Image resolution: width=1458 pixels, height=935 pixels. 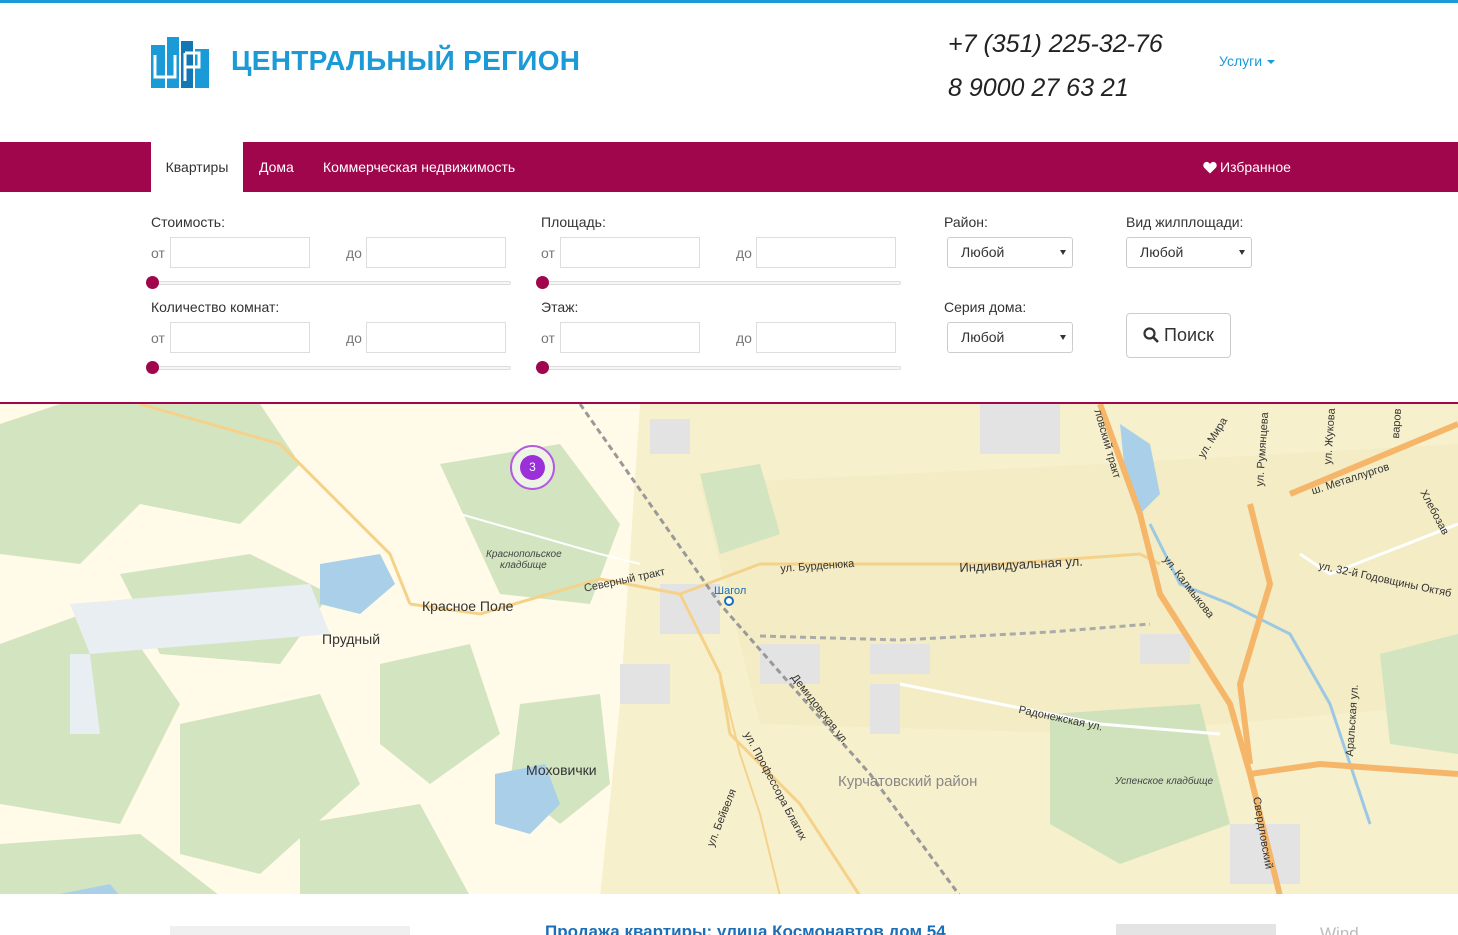 I want to click on cost-from-input, so click(x=240, y=252).